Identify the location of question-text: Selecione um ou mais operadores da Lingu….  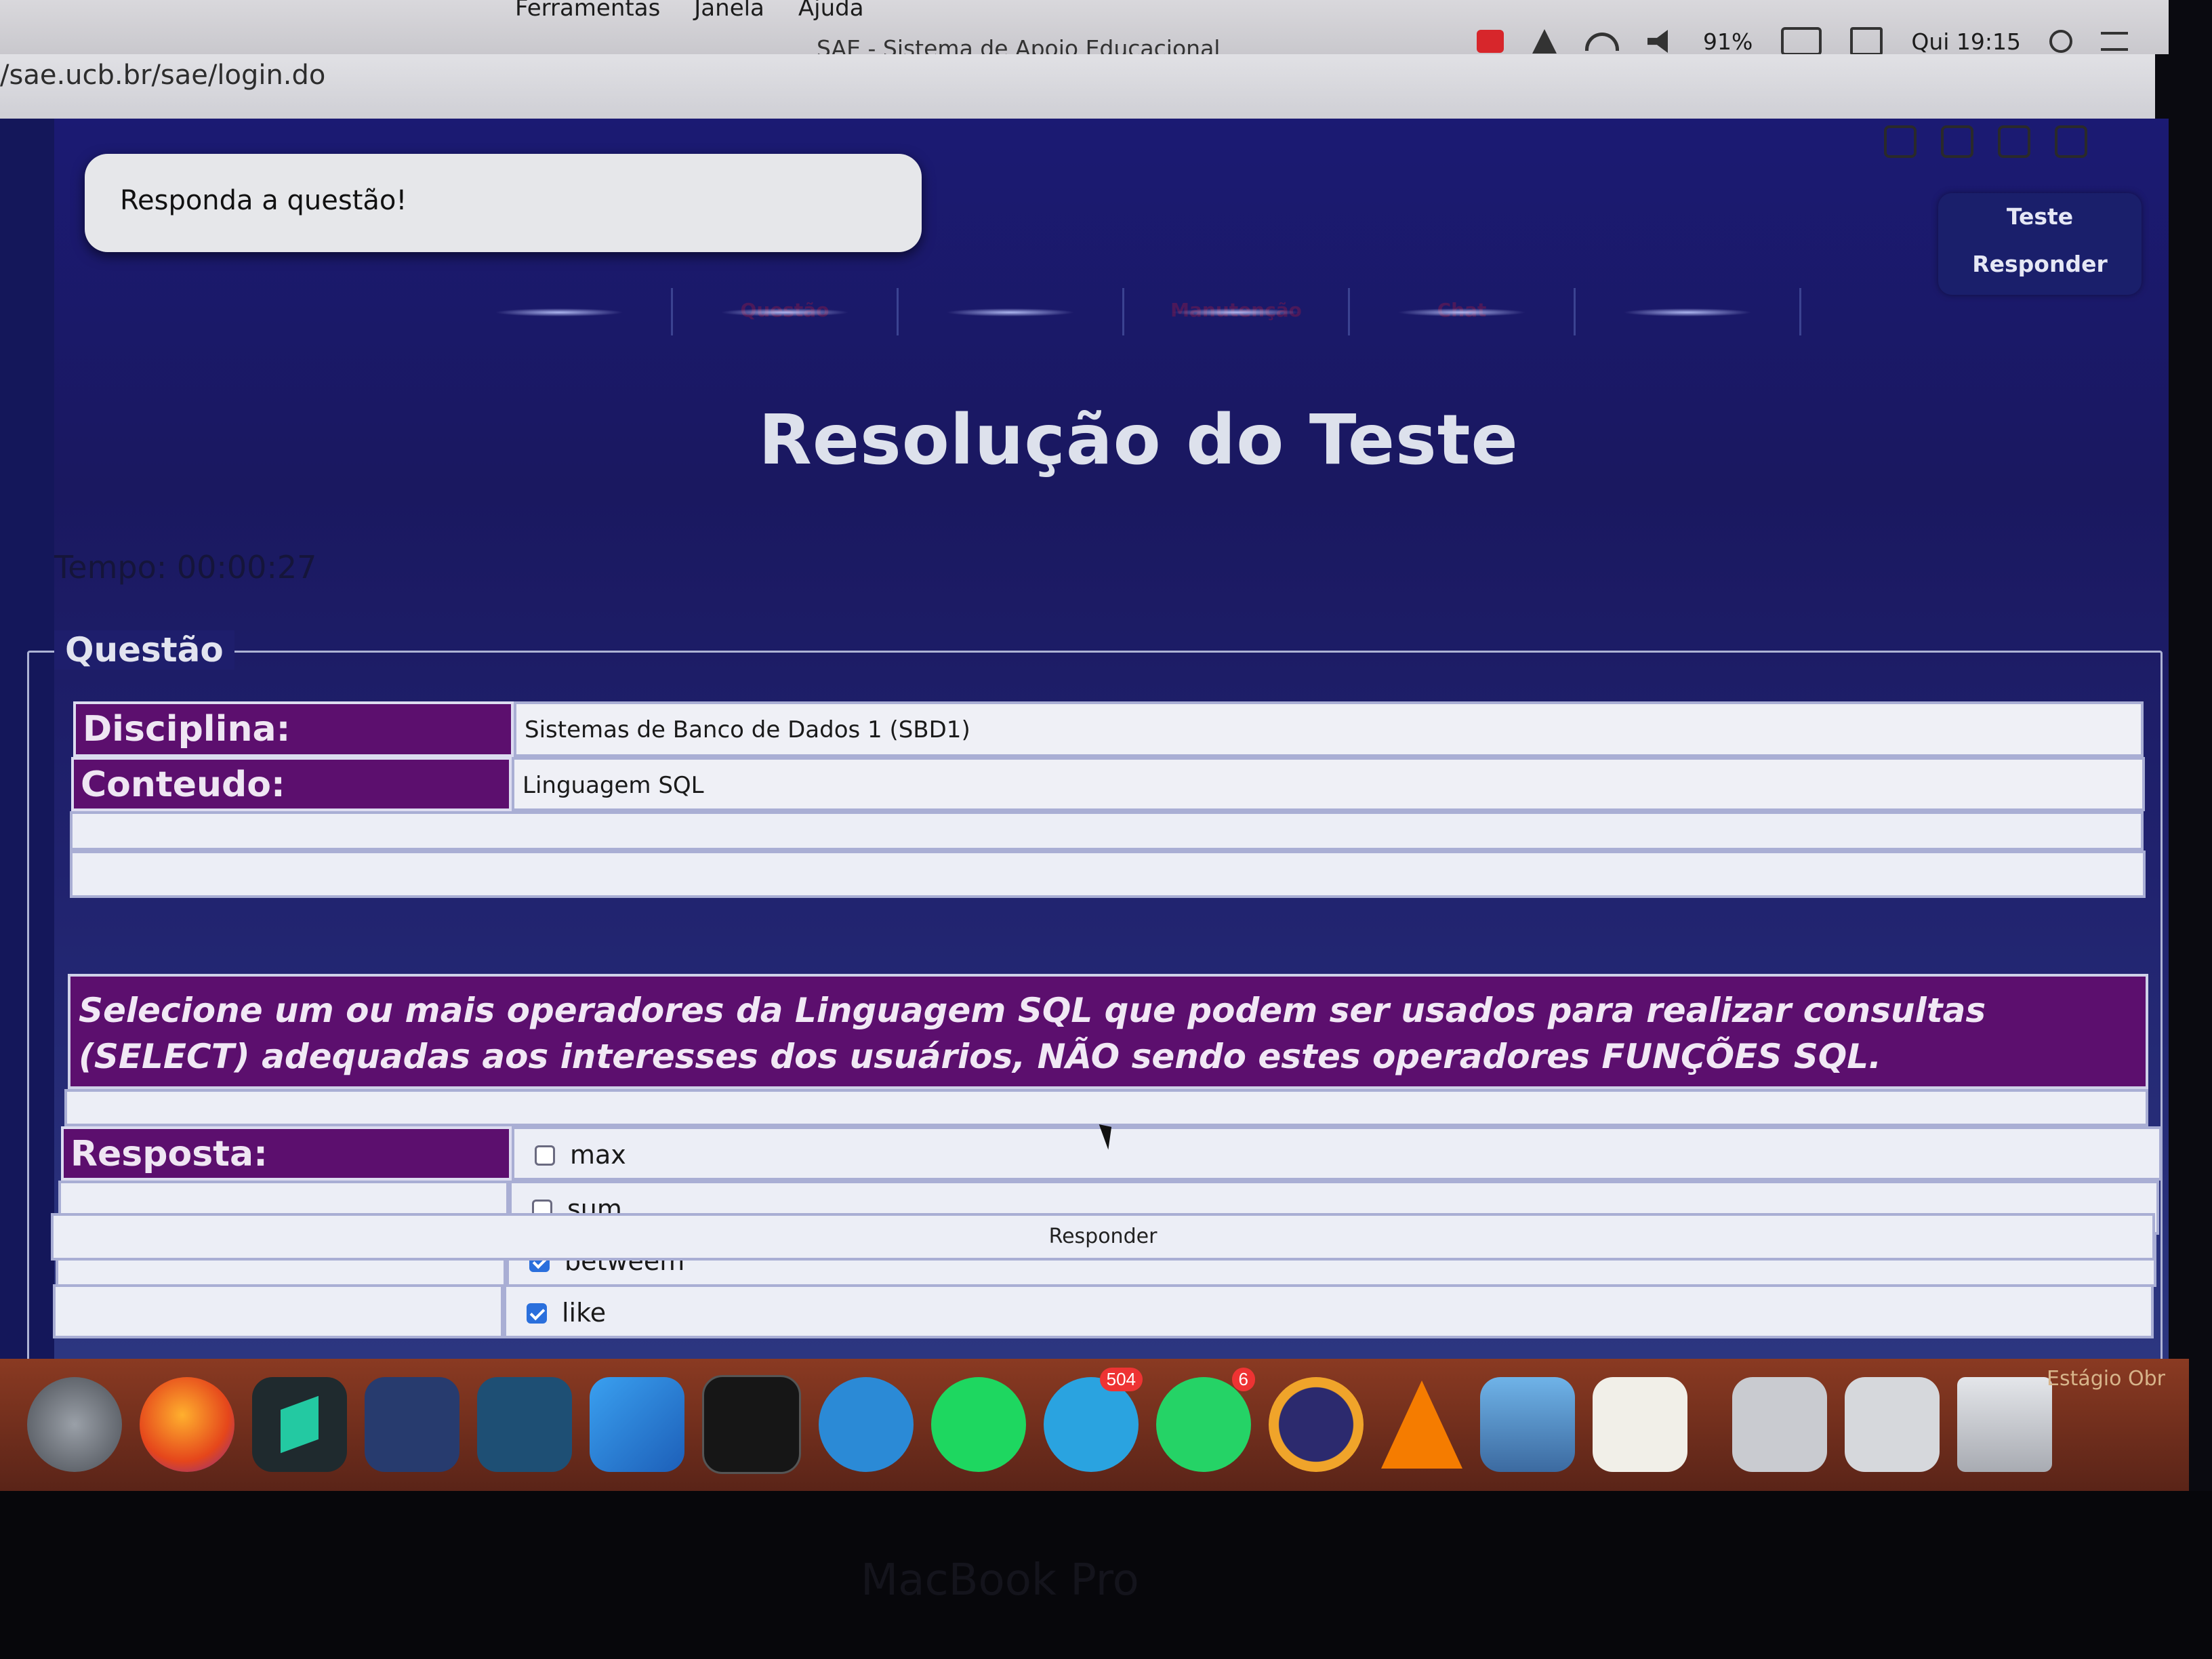
(1108, 1032).